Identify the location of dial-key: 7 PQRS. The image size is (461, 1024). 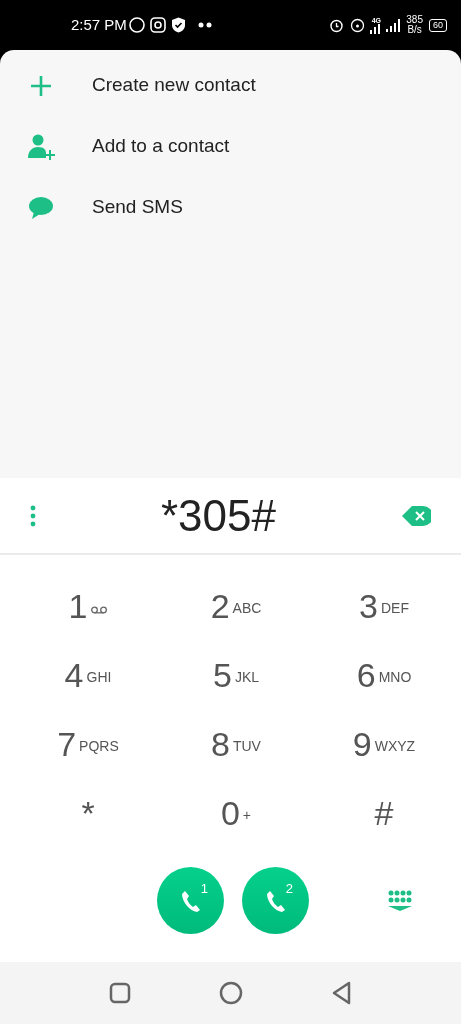
(88, 743).